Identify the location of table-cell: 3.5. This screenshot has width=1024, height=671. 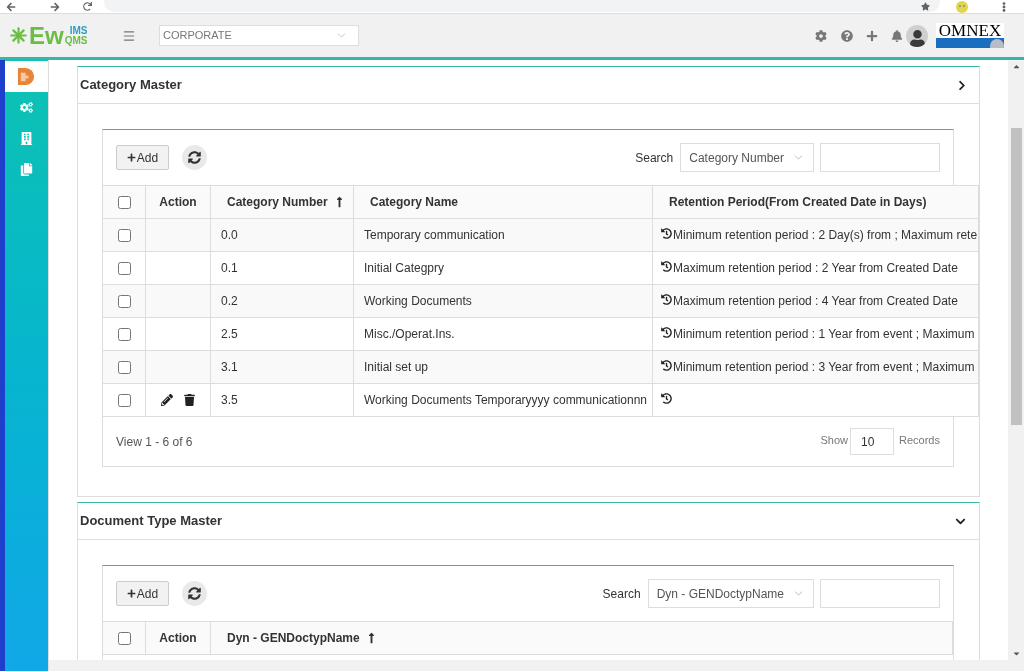
(282, 400).